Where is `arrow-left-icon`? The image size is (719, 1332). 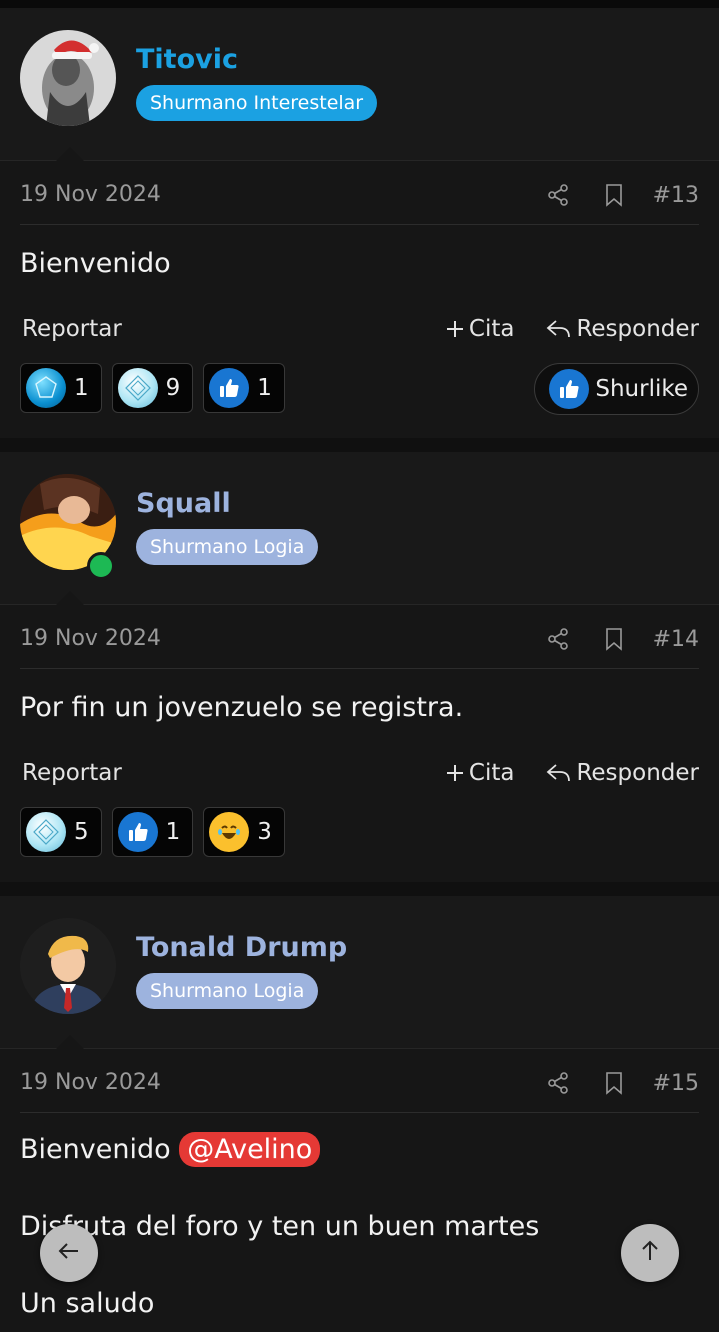
arrow-left-icon is located at coordinates (69, 1253).